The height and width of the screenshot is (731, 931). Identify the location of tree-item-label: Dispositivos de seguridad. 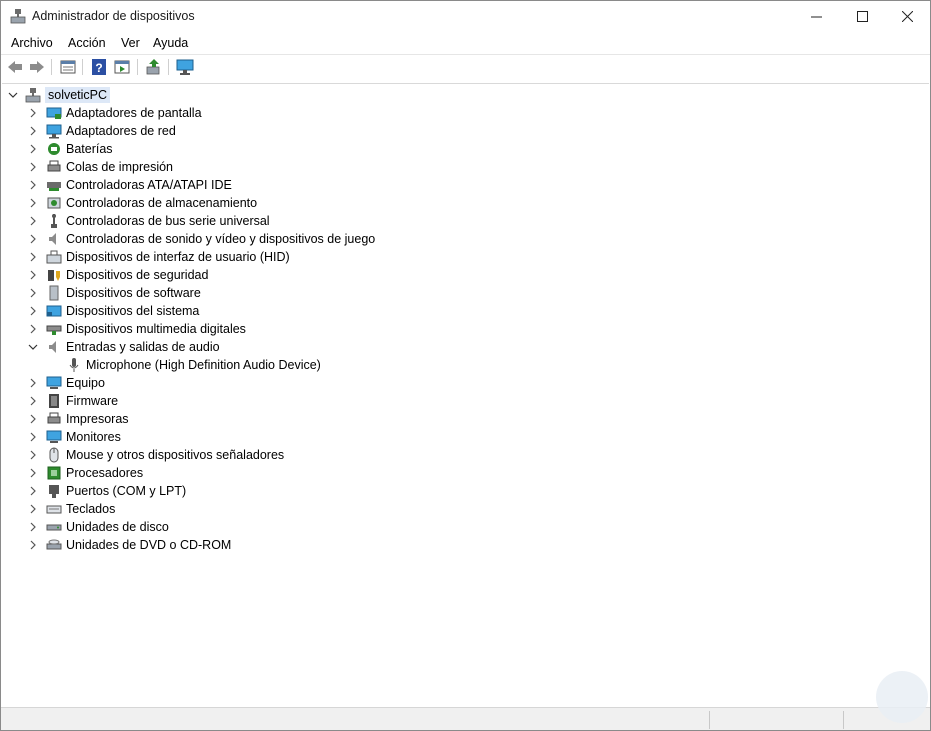
(137, 275).